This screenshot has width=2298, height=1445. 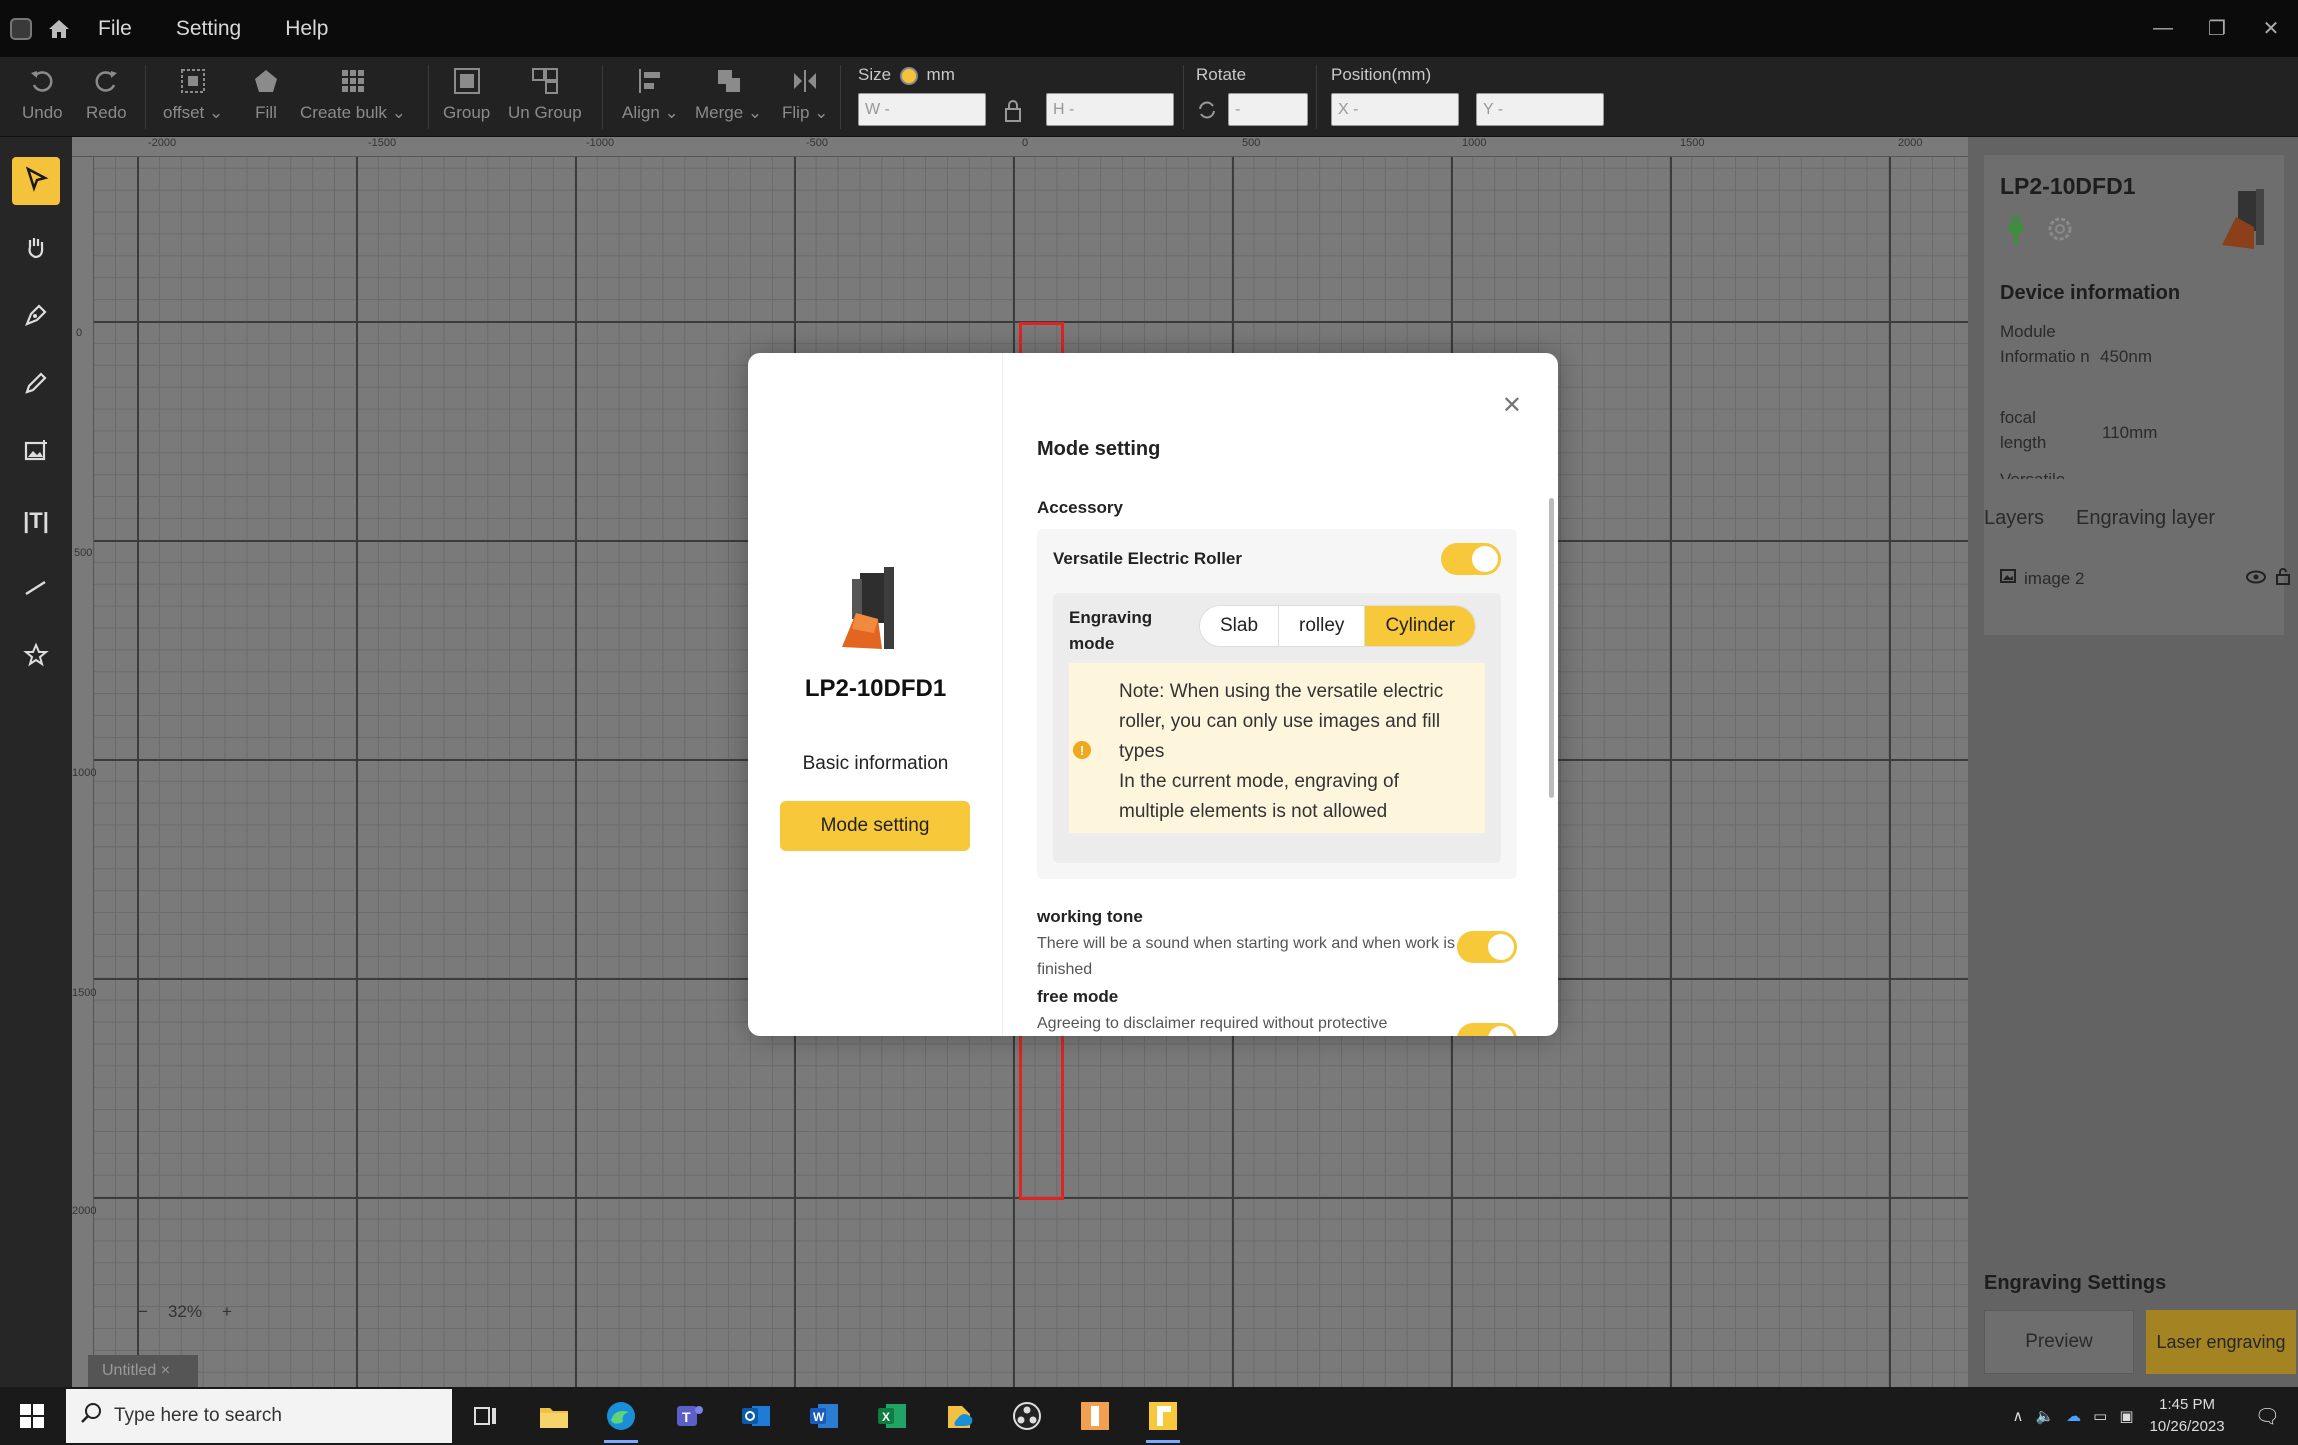 What do you see at coordinates (1099, 449) in the screenshot?
I see `dialog-heading: Mode setting` at bounding box center [1099, 449].